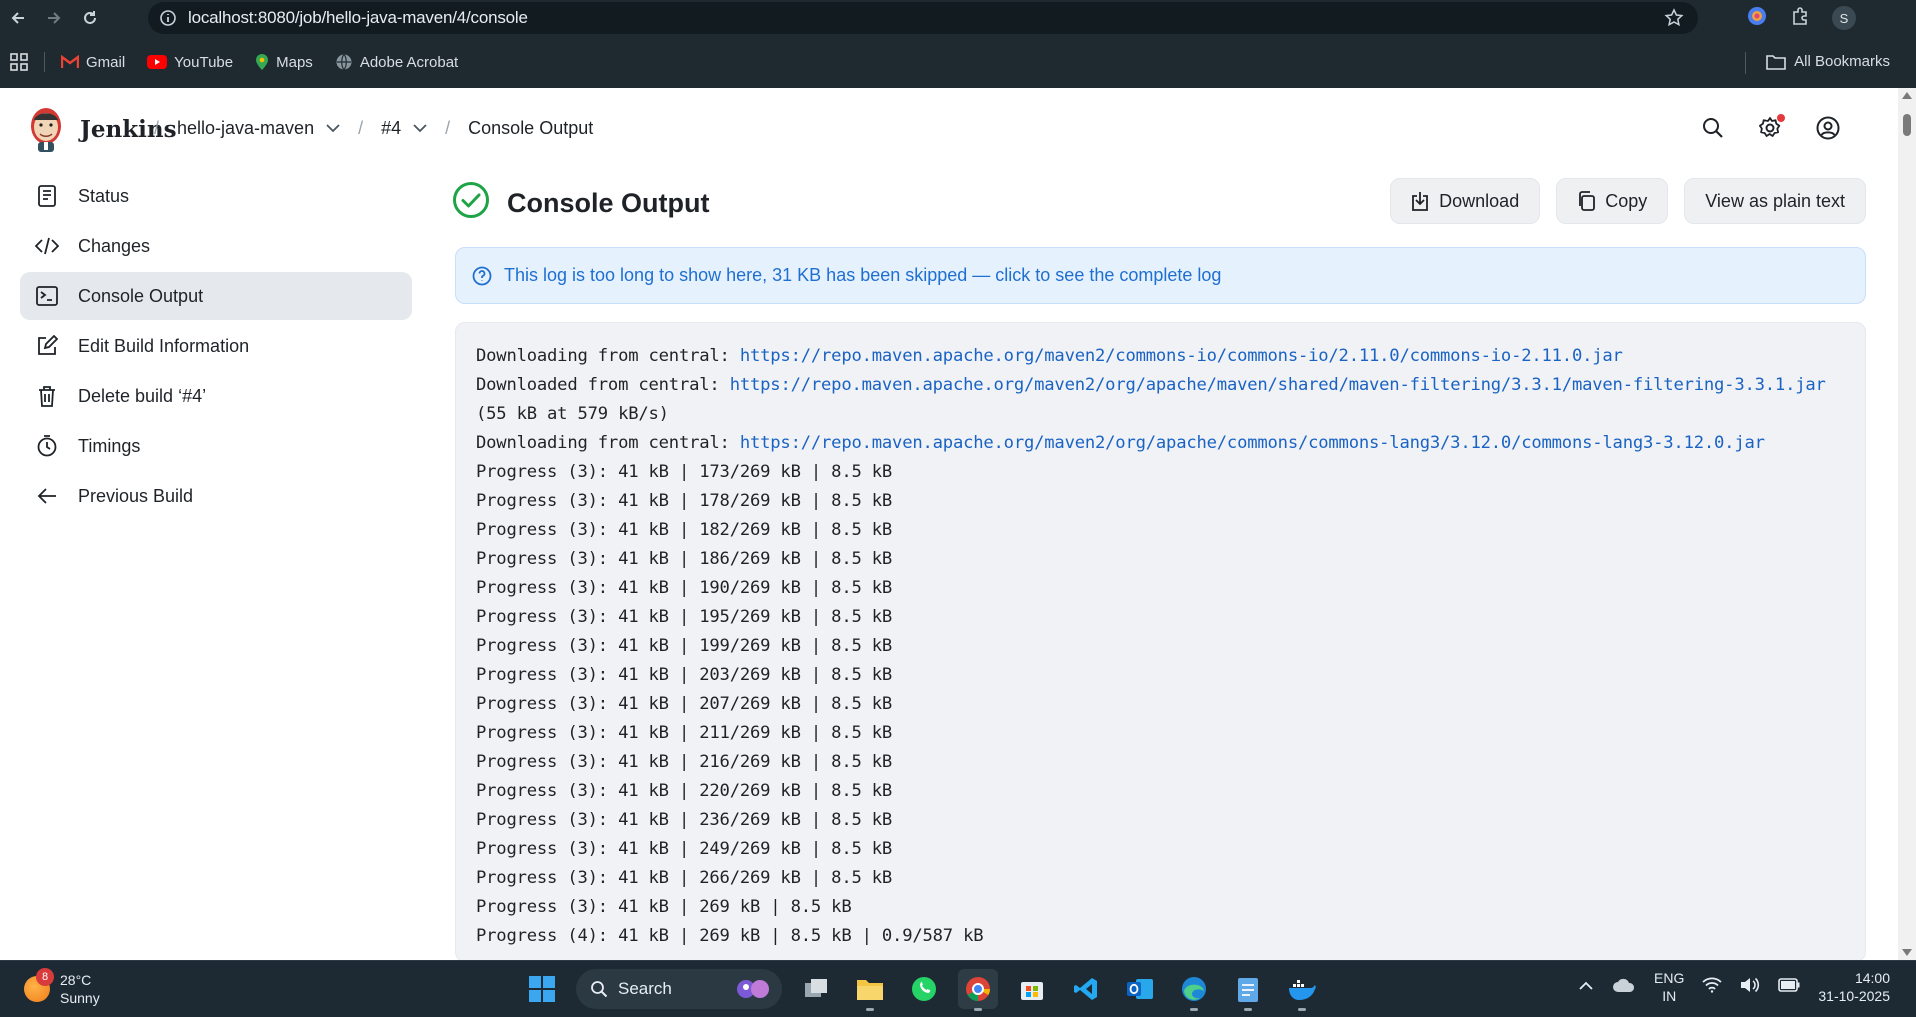 Image resolution: width=1916 pixels, height=1017 pixels. What do you see at coordinates (816, 989) in the screenshot?
I see `task-view-icon` at bounding box center [816, 989].